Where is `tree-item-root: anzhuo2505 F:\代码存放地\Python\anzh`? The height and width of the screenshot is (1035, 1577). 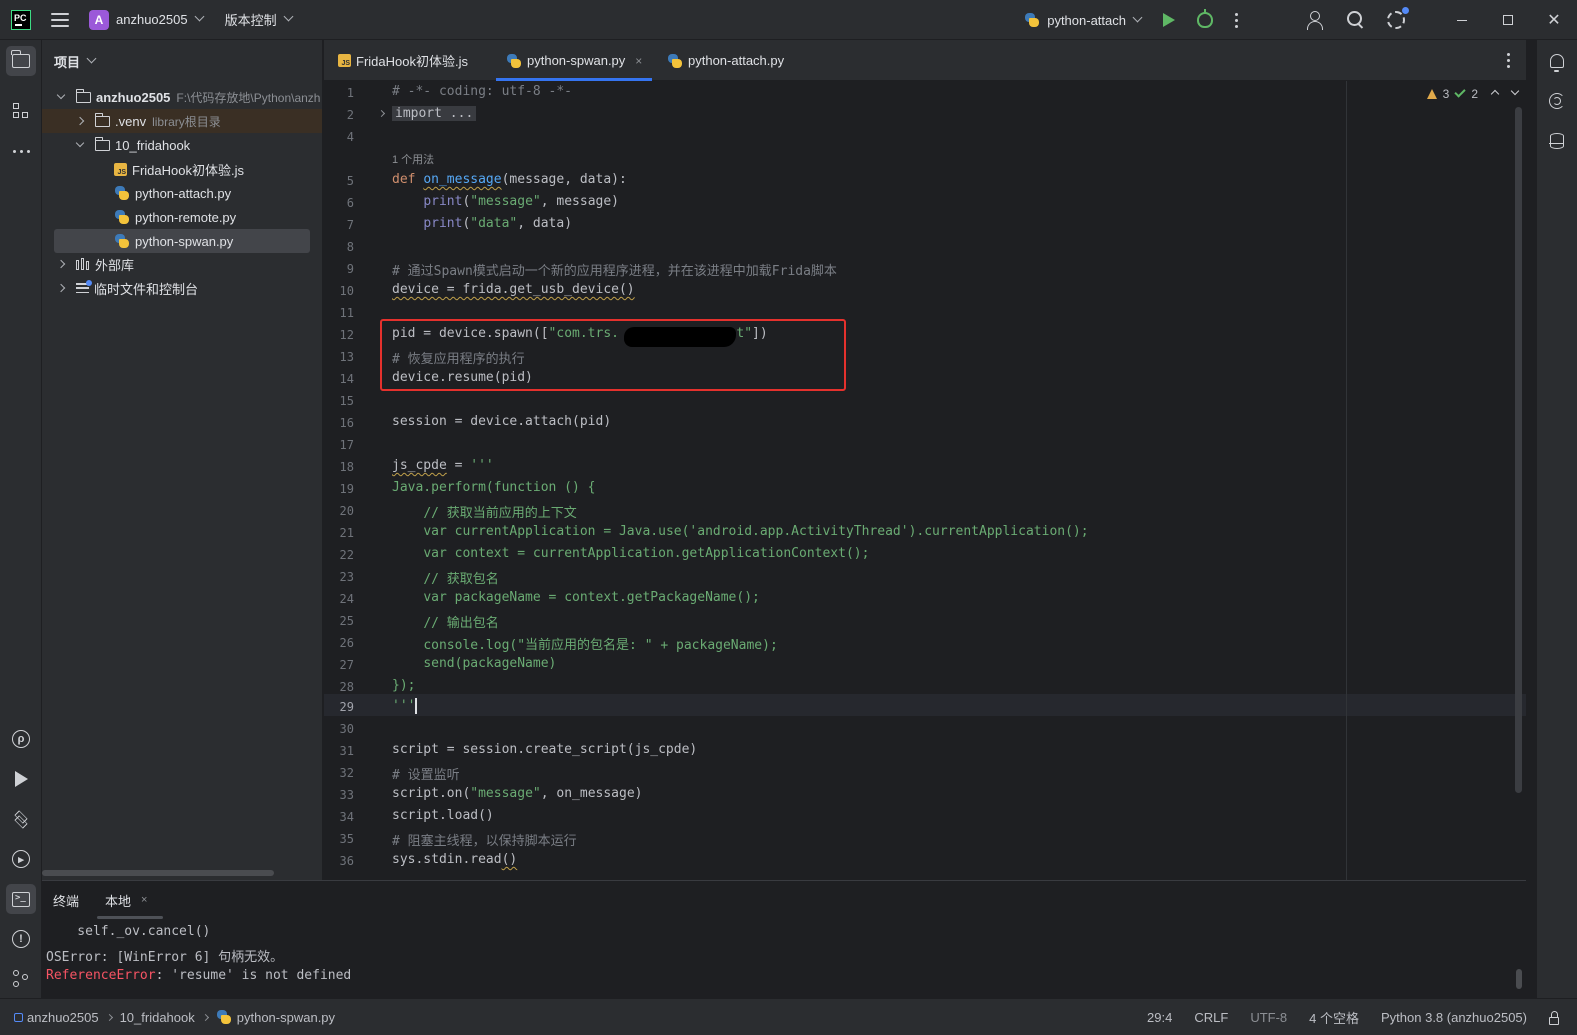
tree-item-root: anzhuo2505 F:\代码存放地\Python\anzh is located at coordinates (182, 97).